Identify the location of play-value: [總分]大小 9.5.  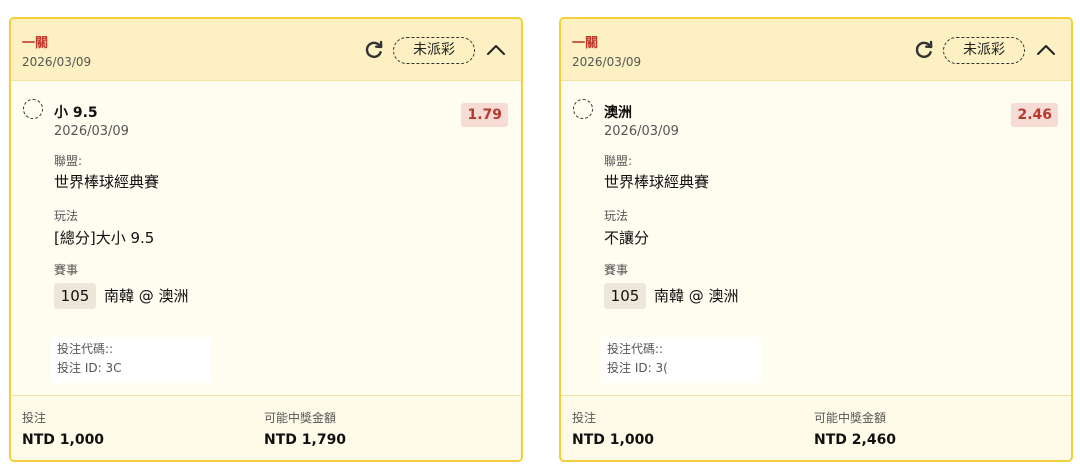
(104, 238).